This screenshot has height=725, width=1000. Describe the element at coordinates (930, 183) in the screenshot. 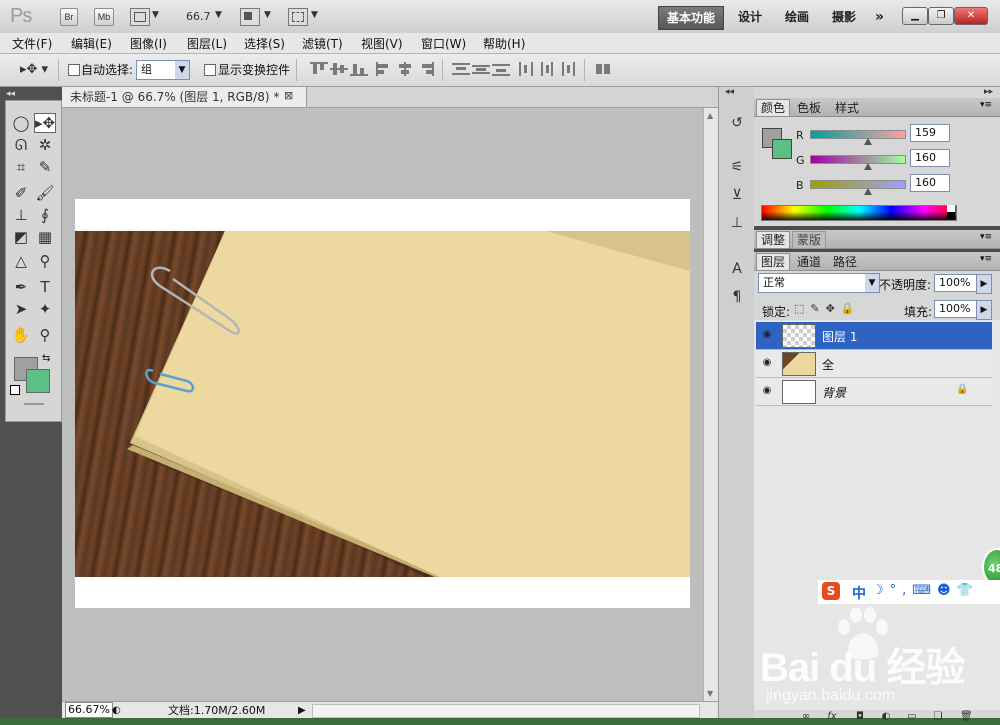

I see `b-value-field: 160` at that location.